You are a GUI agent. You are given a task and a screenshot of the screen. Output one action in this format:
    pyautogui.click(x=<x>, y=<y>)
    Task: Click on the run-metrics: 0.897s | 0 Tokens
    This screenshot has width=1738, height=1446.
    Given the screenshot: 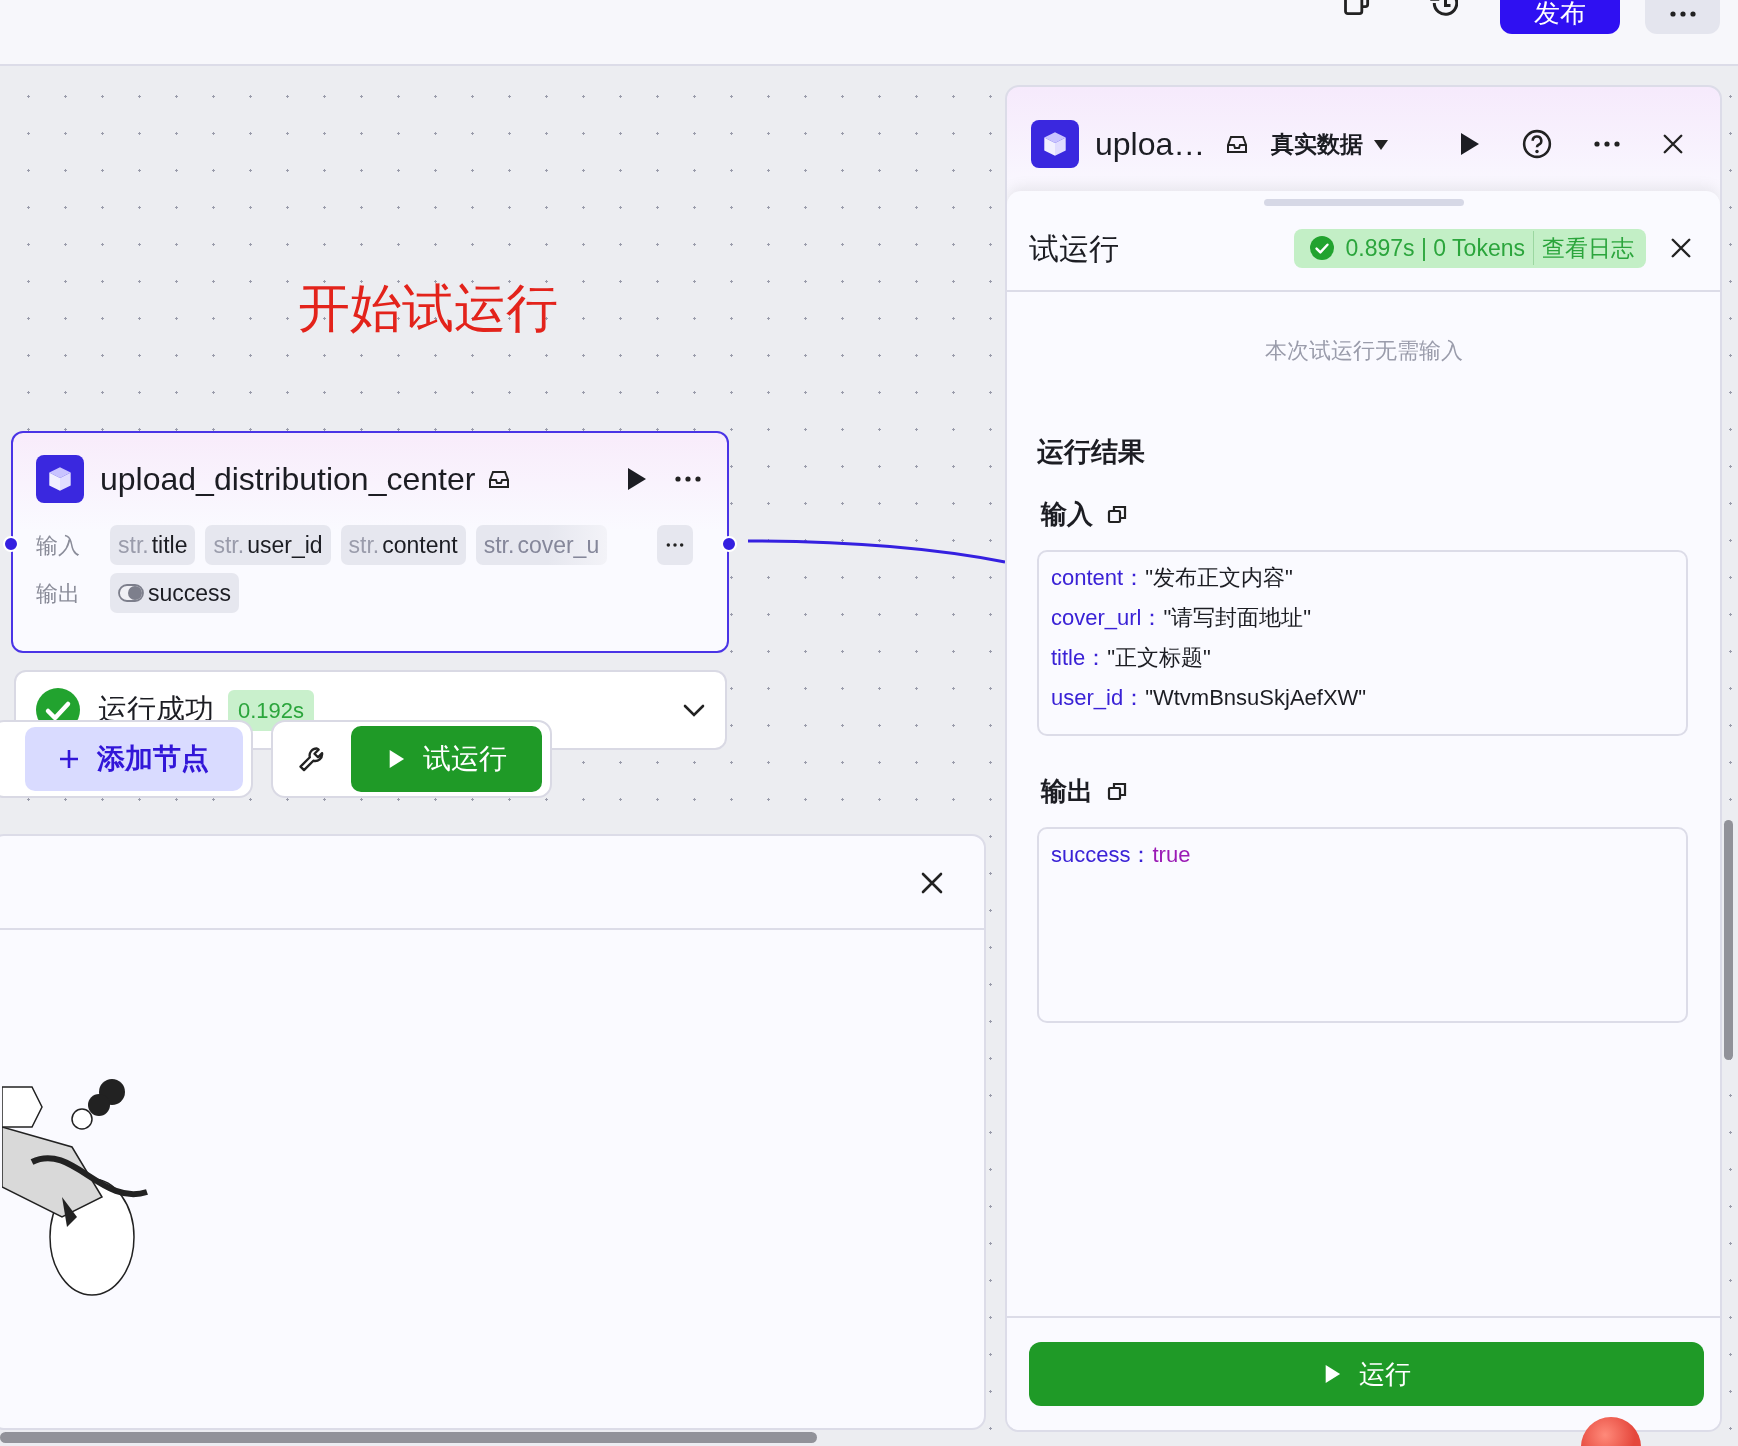 What is the action you would take?
    pyautogui.click(x=1435, y=248)
    